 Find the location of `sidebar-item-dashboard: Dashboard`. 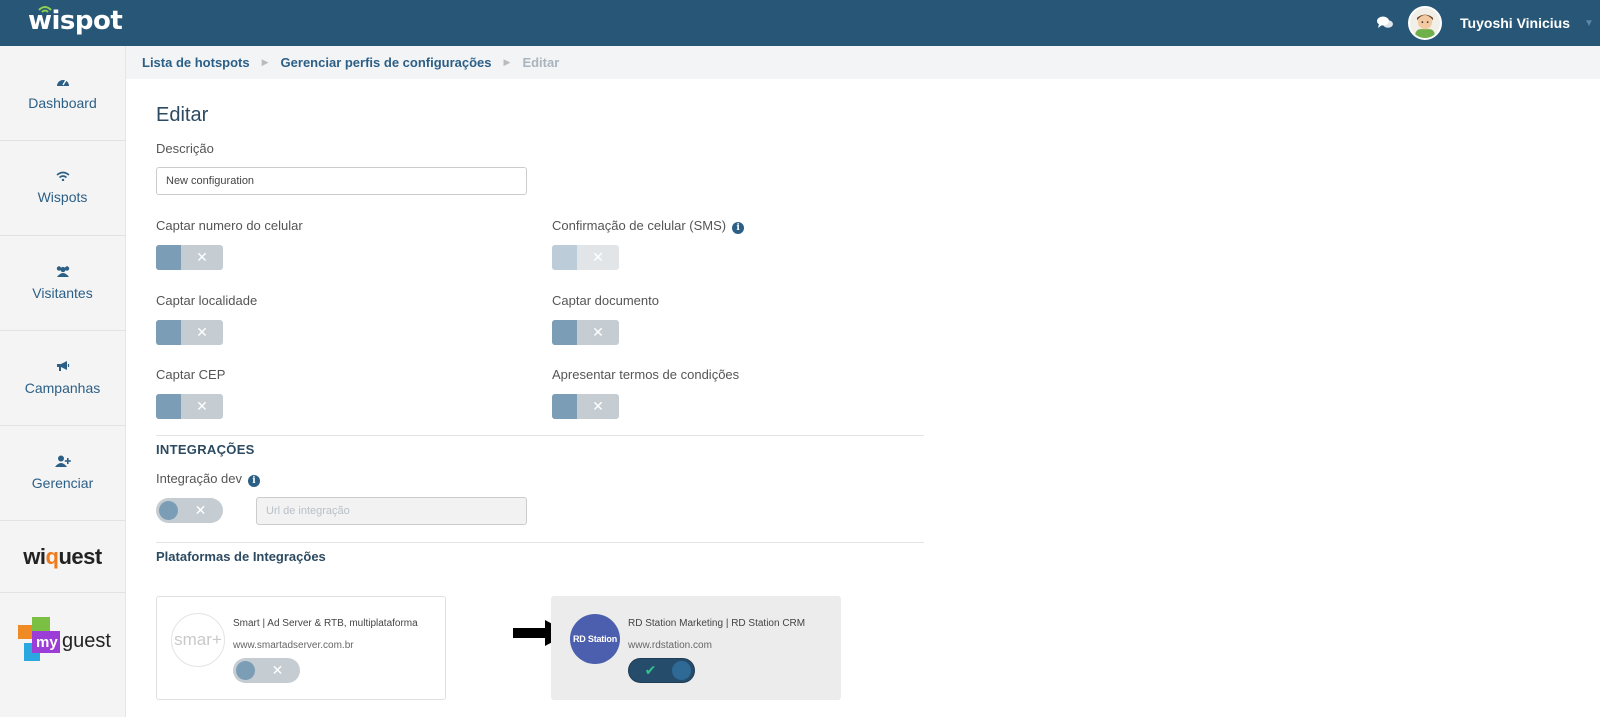

sidebar-item-dashboard: Dashboard is located at coordinates (62, 93).